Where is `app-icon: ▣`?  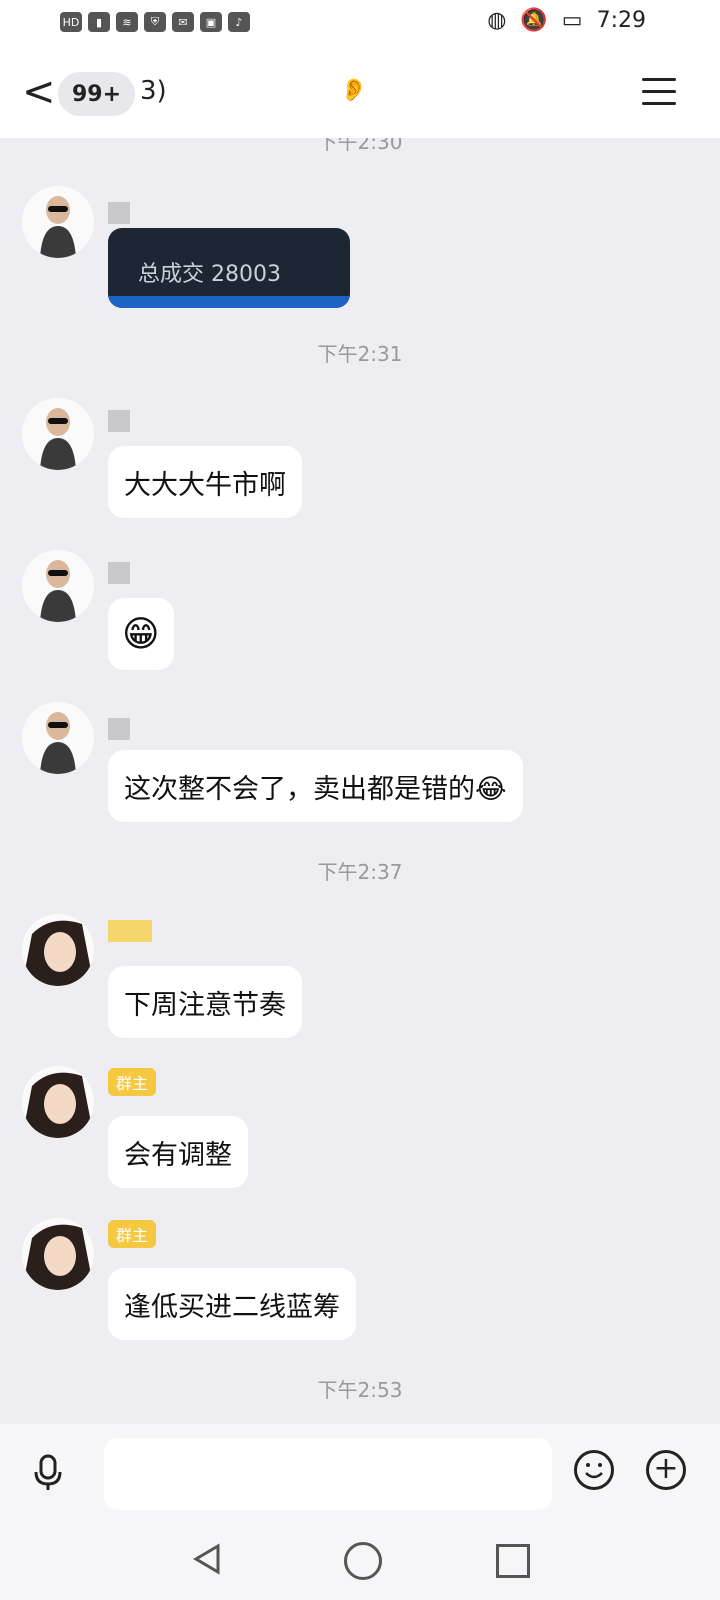
app-icon: ▣ is located at coordinates (211, 22).